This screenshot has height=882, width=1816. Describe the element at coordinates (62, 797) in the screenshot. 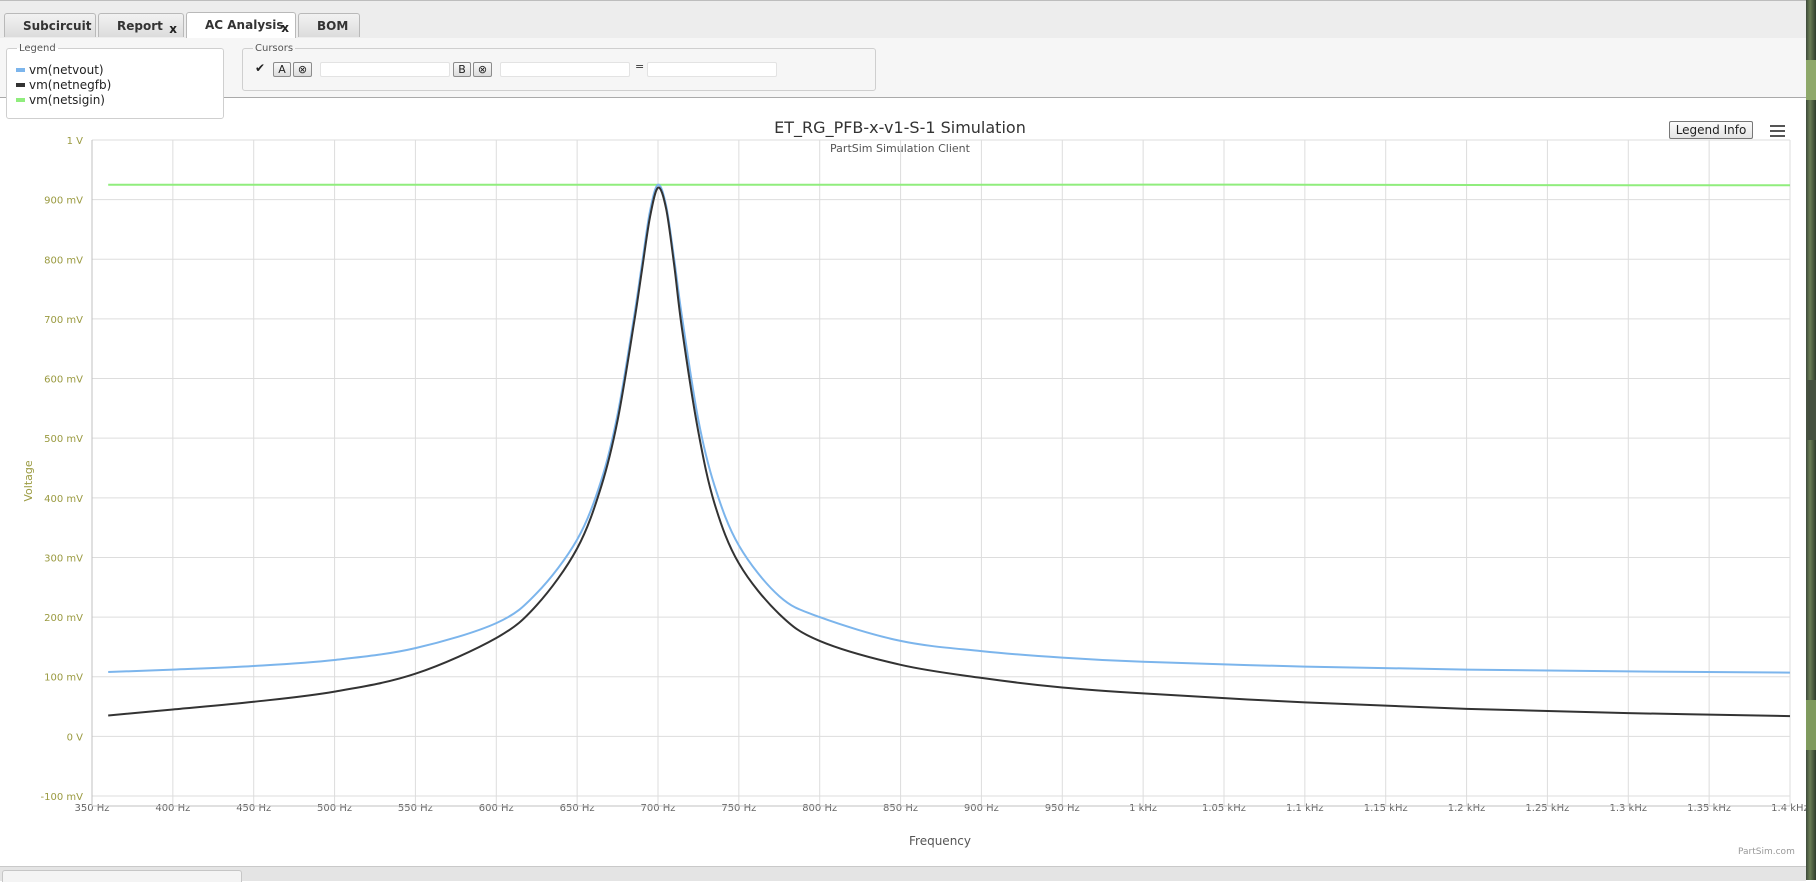

I see `y-tick-label: -100 mV` at that location.